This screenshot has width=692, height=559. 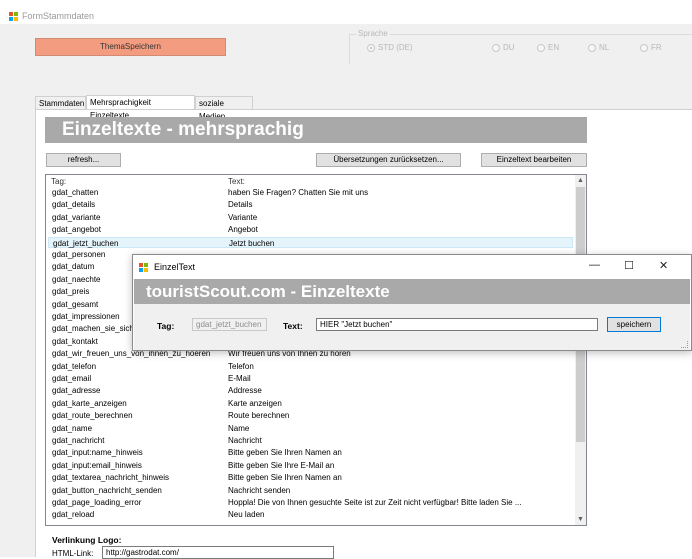 I want to click on row-text: Name, so click(x=239, y=428).